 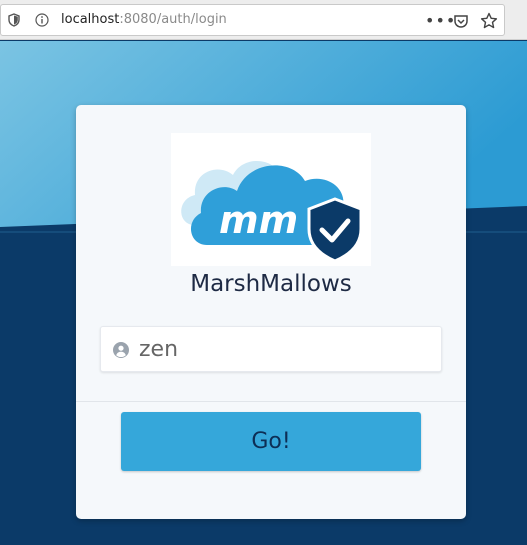 What do you see at coordinates (252, 20) in the screenshot?
I see `address-bar: localhost:8080/auth/login •••` at bounding box center [252, 20].